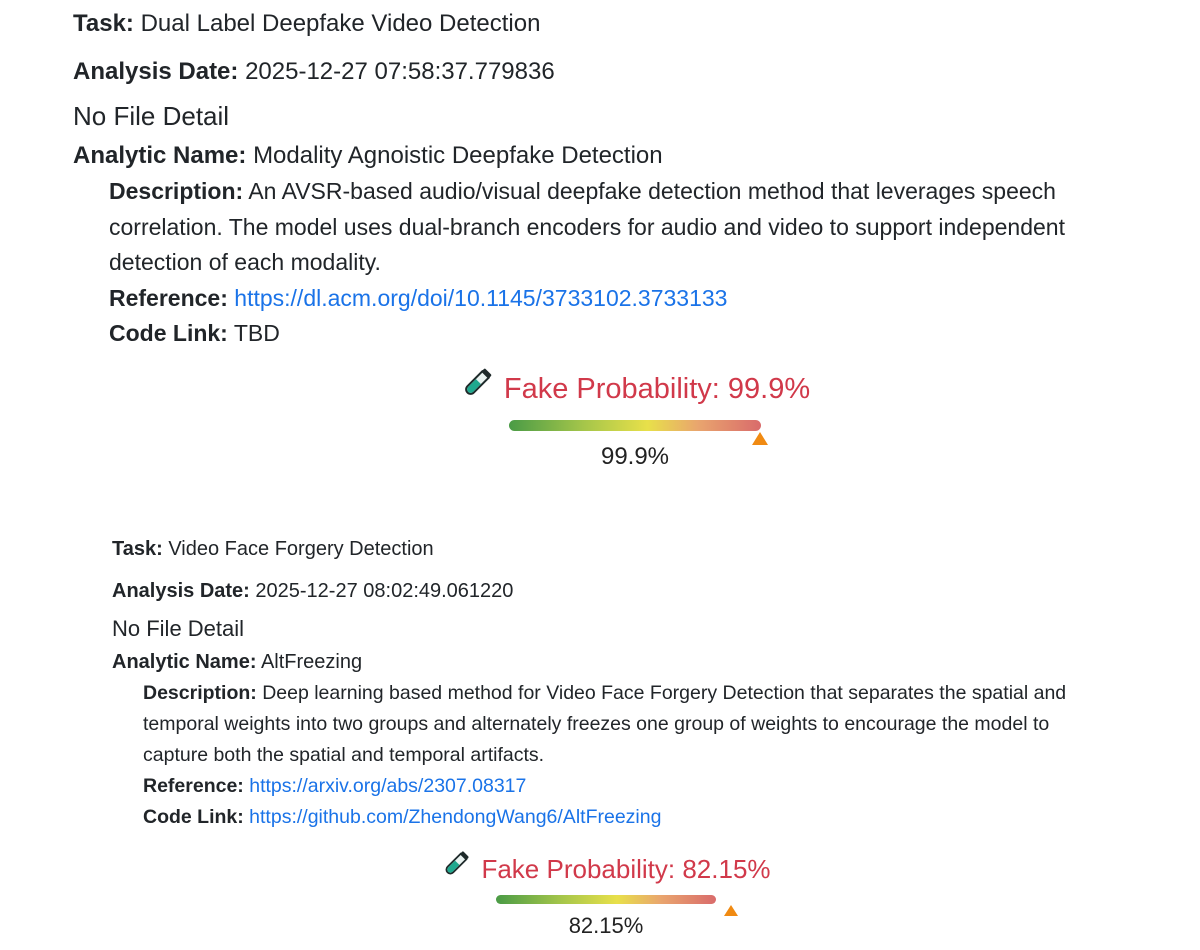 This screenshot has height=950, width=1200. I want to click on task-value: Dual Label Deepfake Video Detection, so click(340, 23).